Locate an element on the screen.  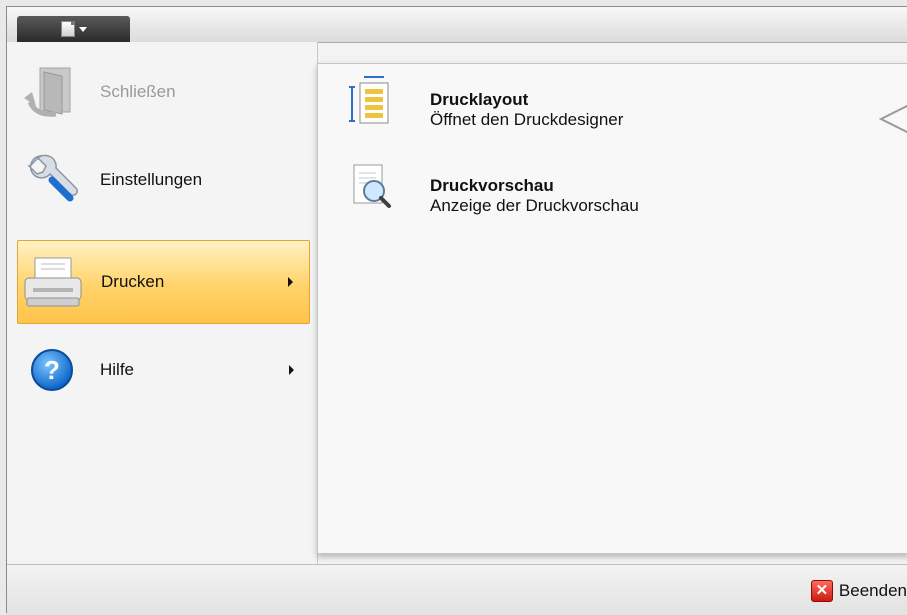
close-icon: ✕ is located at coordinates (821, 591).